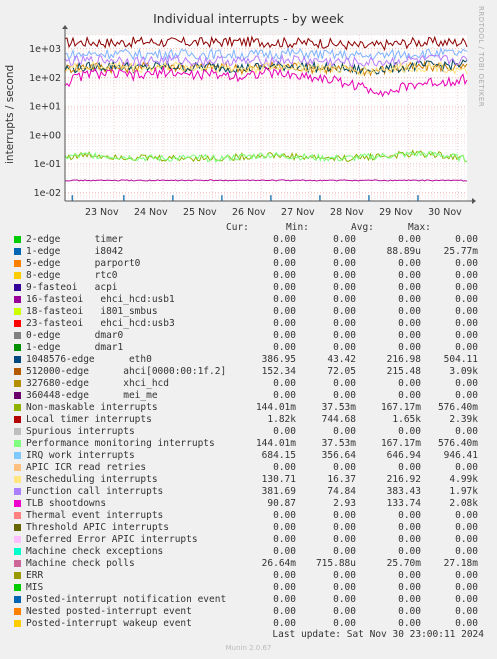 This screenshot has width=497, height=659. What do you see at coordinates (338, 407) in the screenshot?
I see `legend-min-value: 37.53m` at bounding box center [338, 407].